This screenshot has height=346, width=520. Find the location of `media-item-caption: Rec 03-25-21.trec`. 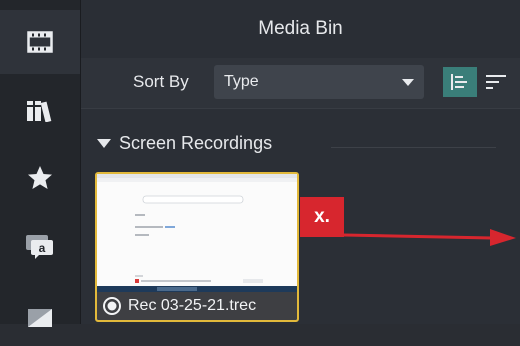

media-item-caption: Rec 03-25-21.trec is located at coordinates (197, 306).